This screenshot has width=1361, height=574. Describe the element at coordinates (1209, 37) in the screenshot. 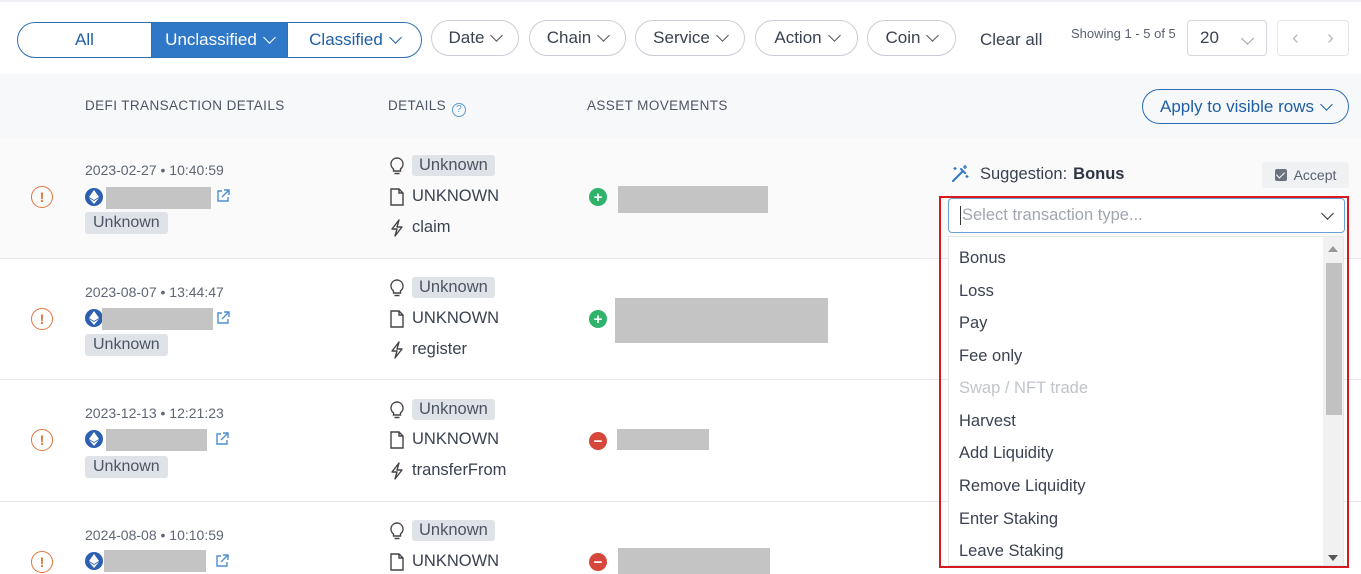

I see `rows-per-page-value: 20` at that location.